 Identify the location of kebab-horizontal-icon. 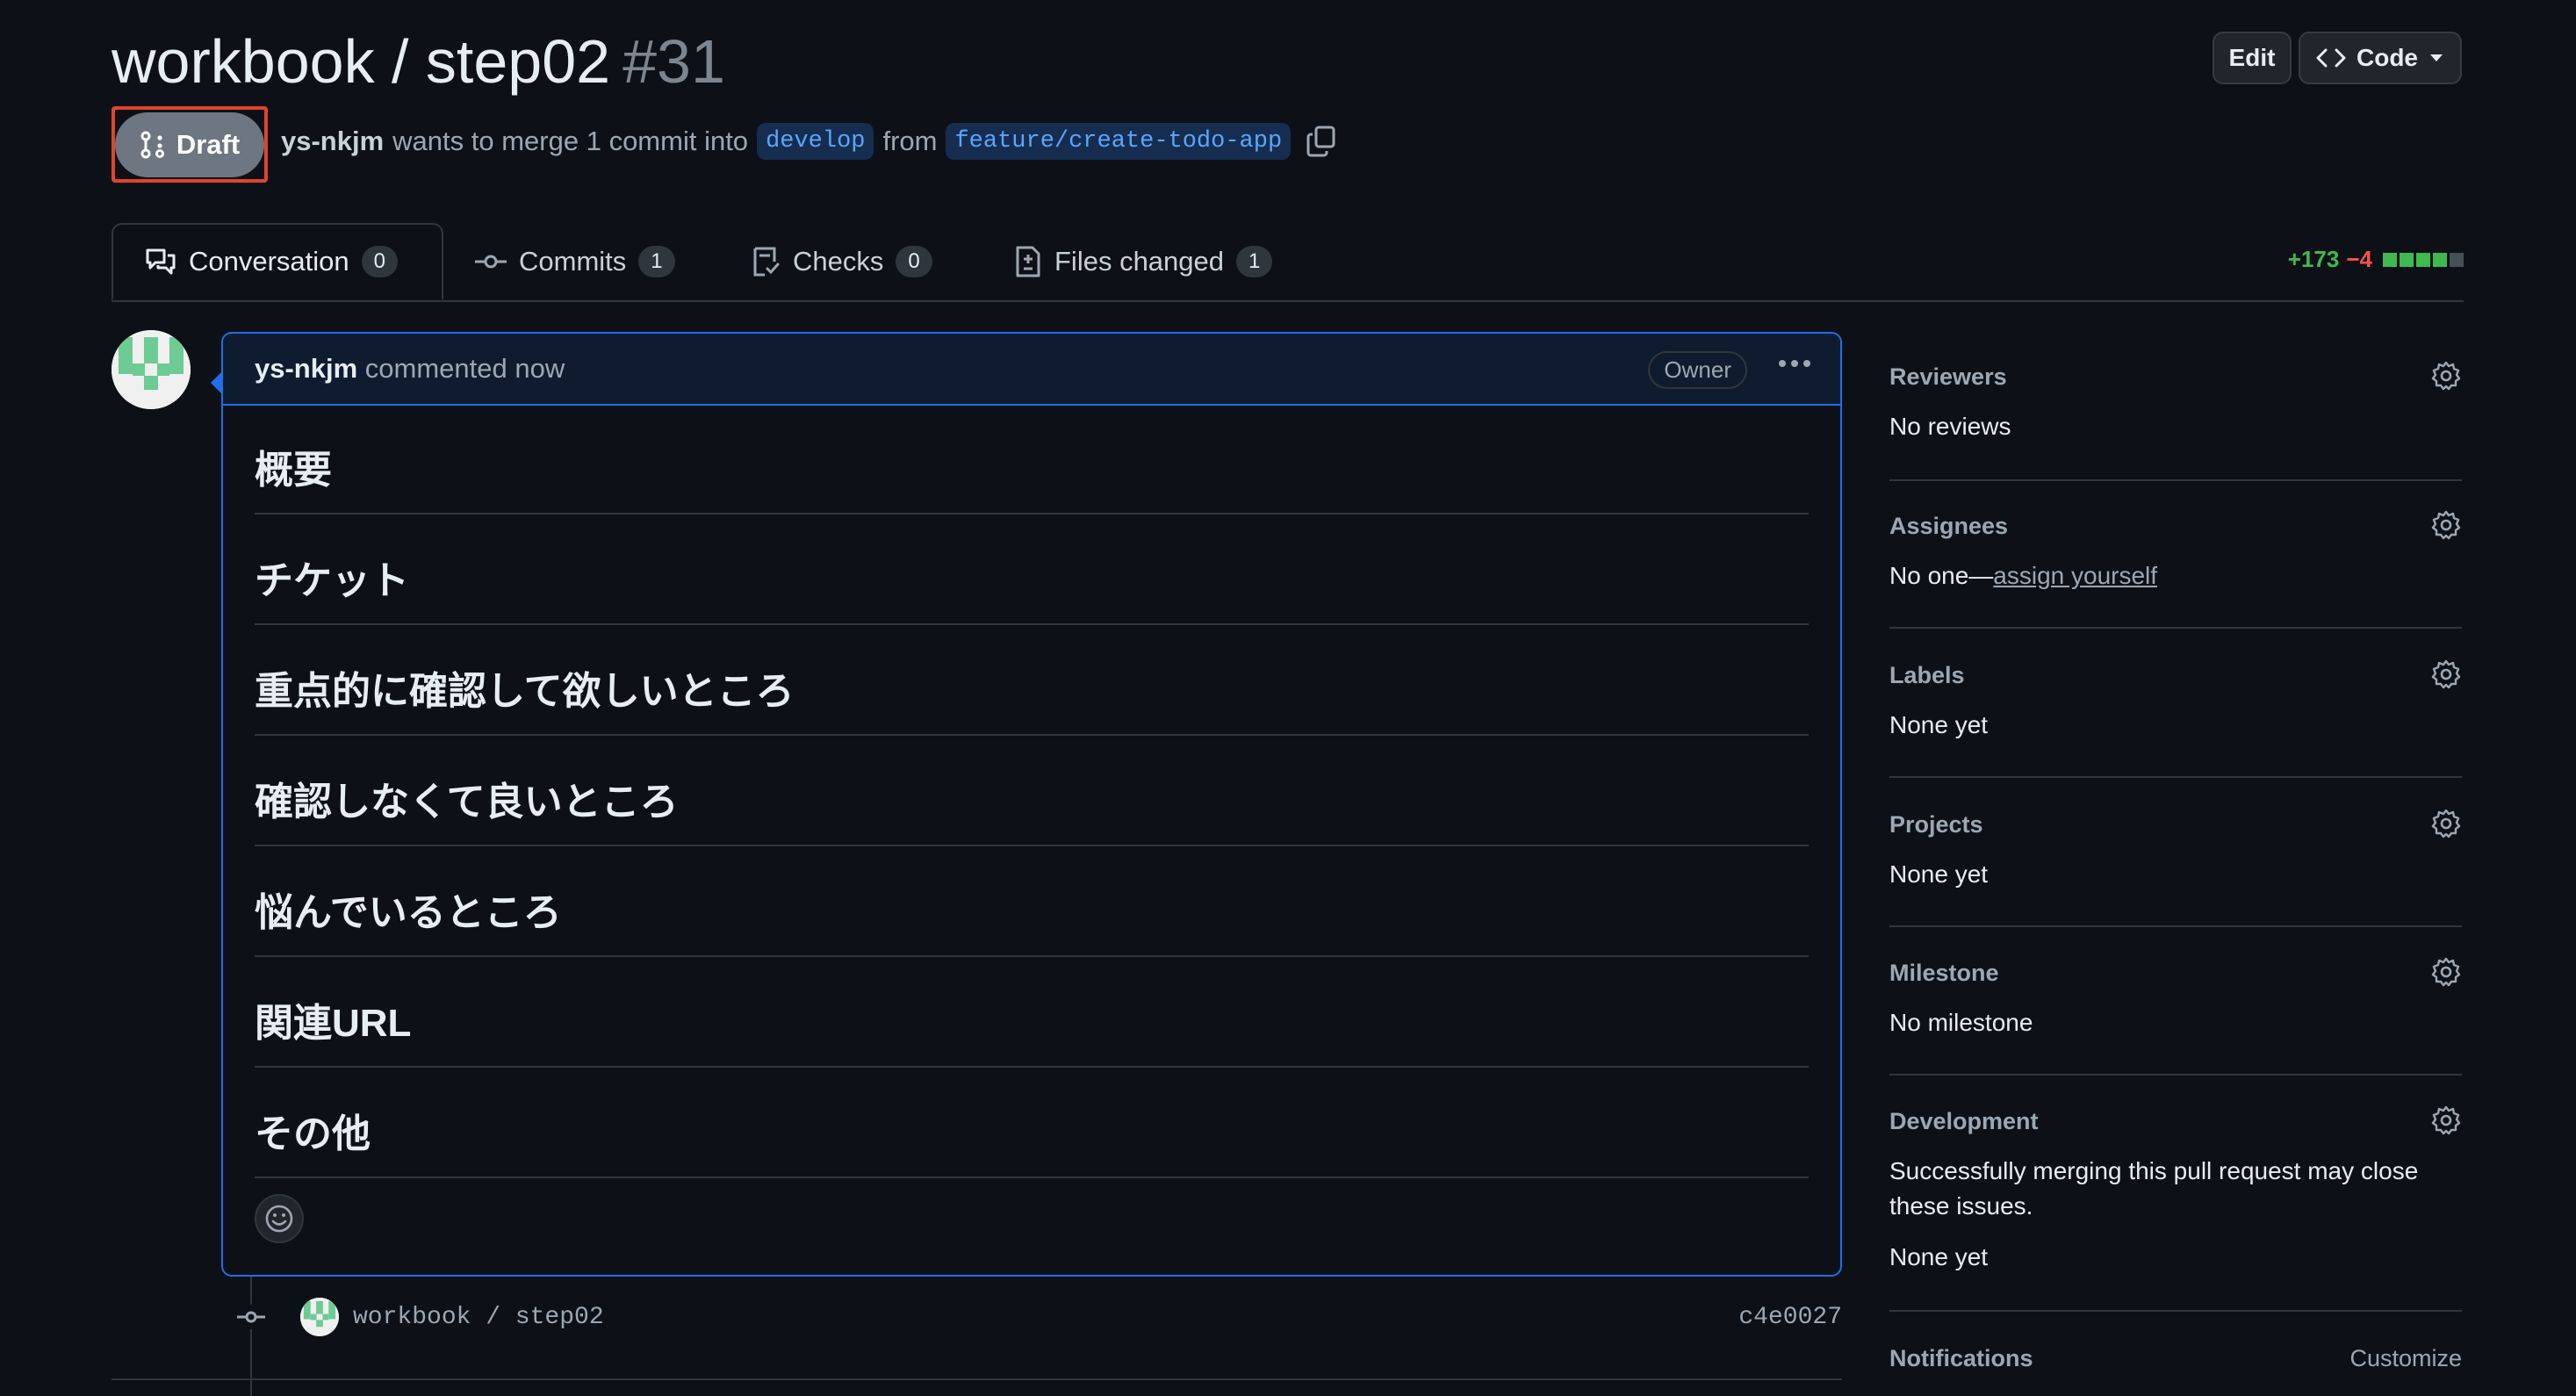
(1794, 364).